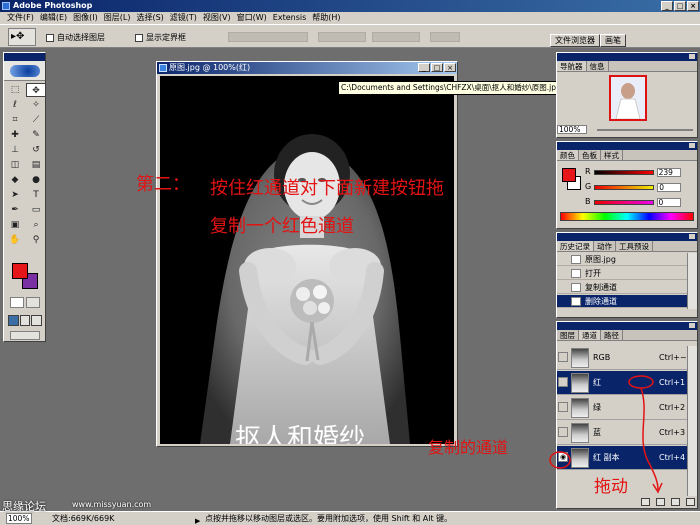 The width and height of the screenshot is (700, 525). Describe the element at coordinates (612, 335) in the screenshot. I see `tab-paths: 路径` at that location.